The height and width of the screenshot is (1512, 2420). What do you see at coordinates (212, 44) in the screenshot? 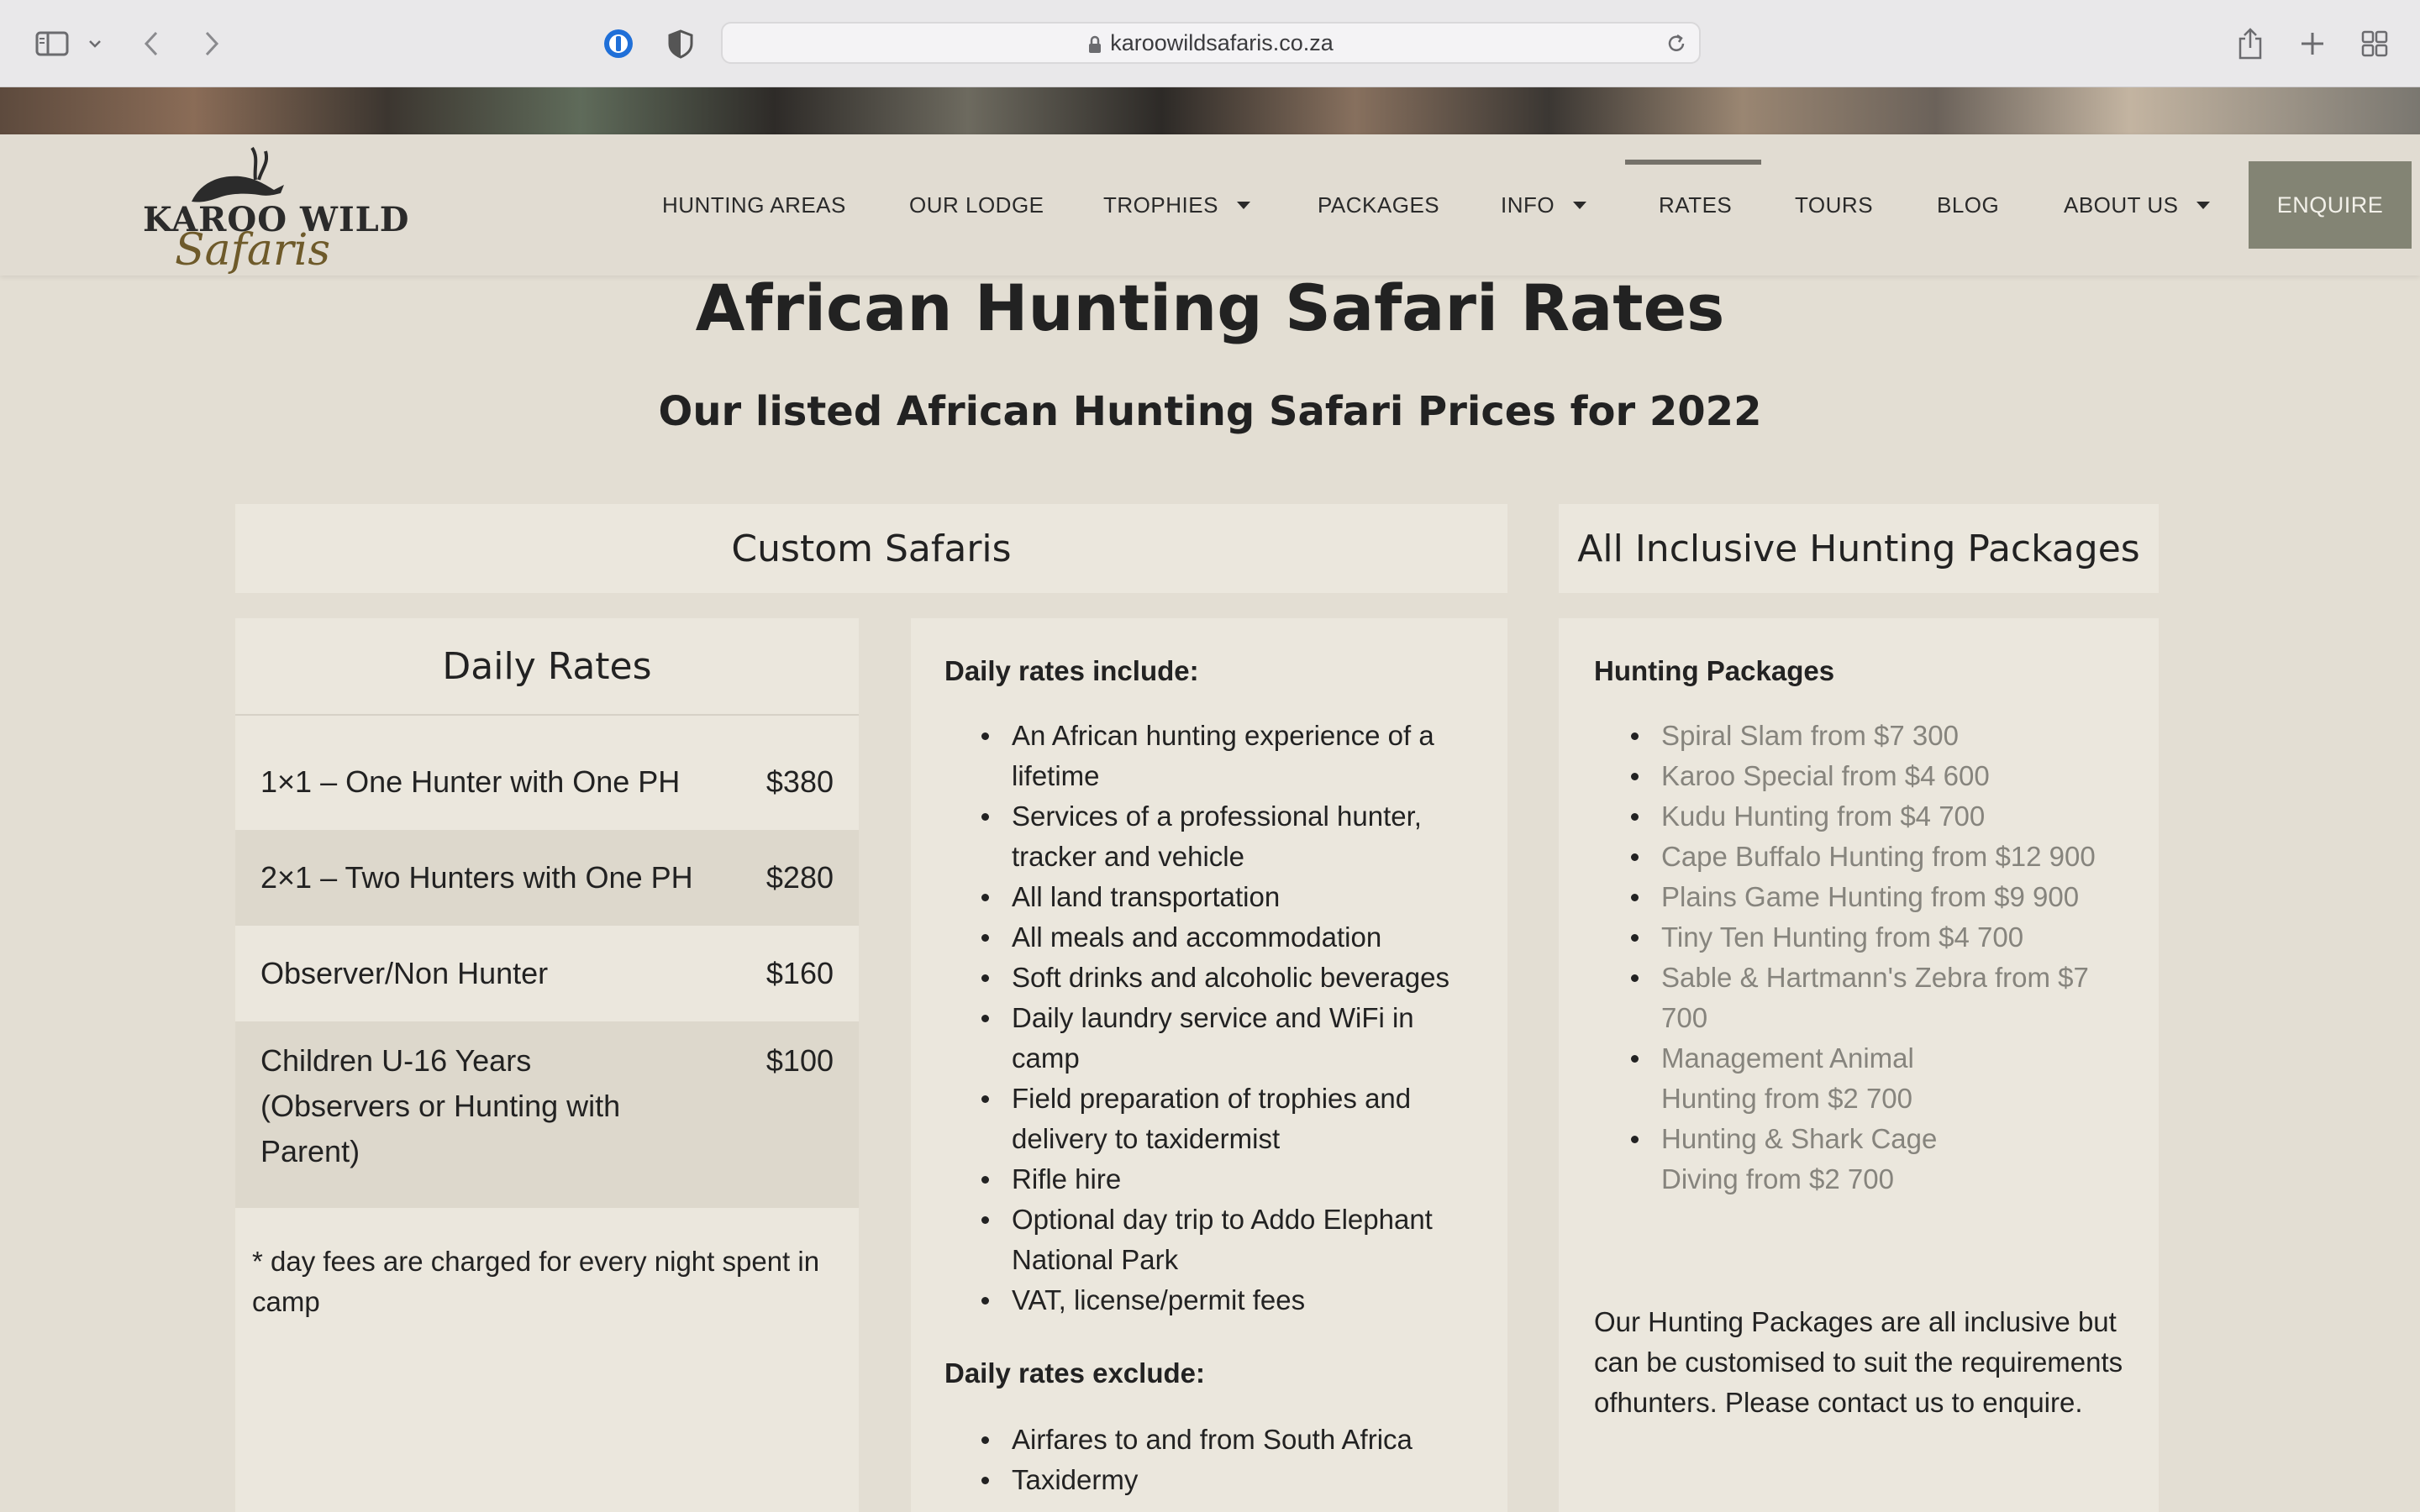
I see `forward-icon` at bounding box center [212, 44].